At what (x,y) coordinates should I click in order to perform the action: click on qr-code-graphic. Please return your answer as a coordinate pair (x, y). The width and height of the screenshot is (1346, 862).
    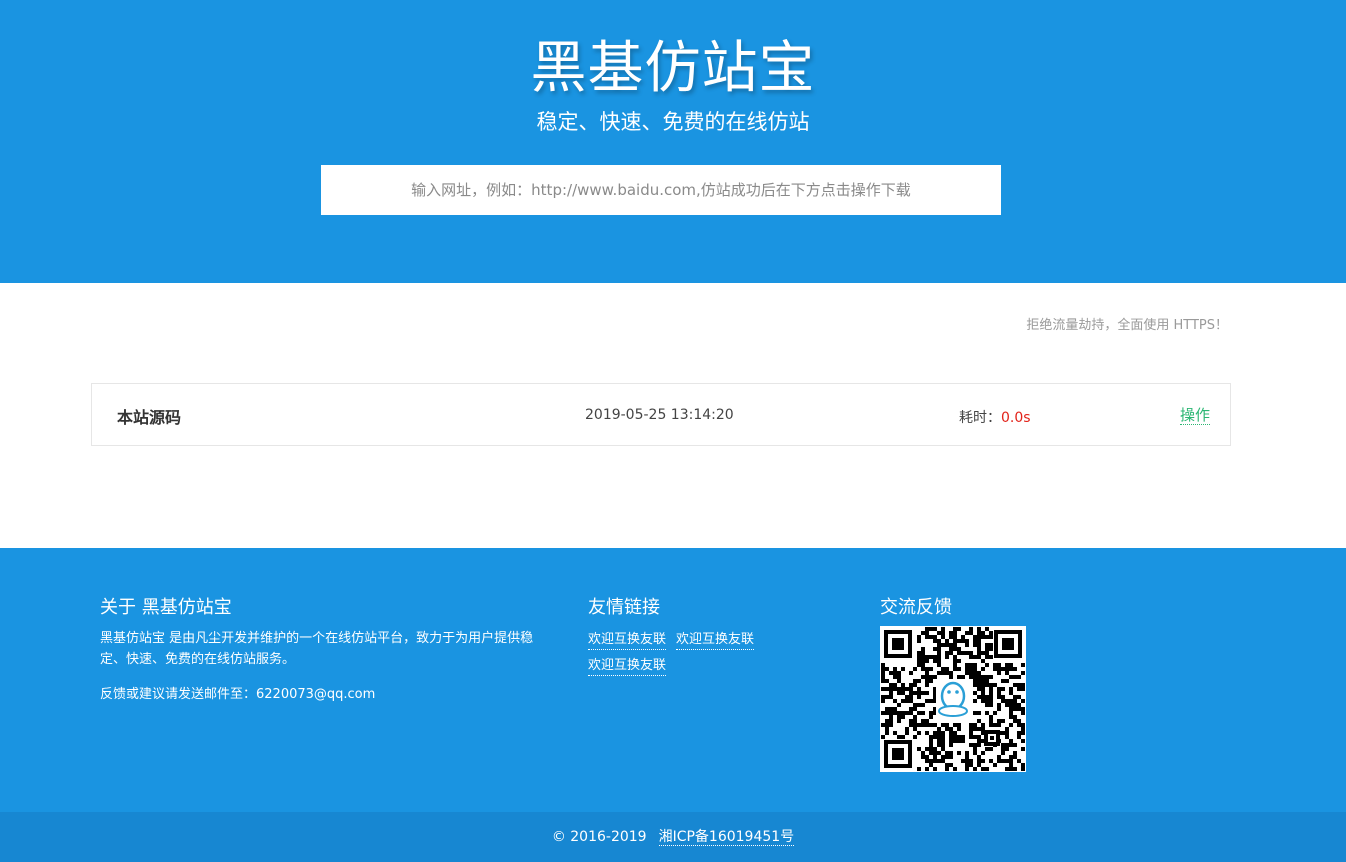
    Looking at the image, I should click on (953, 699).